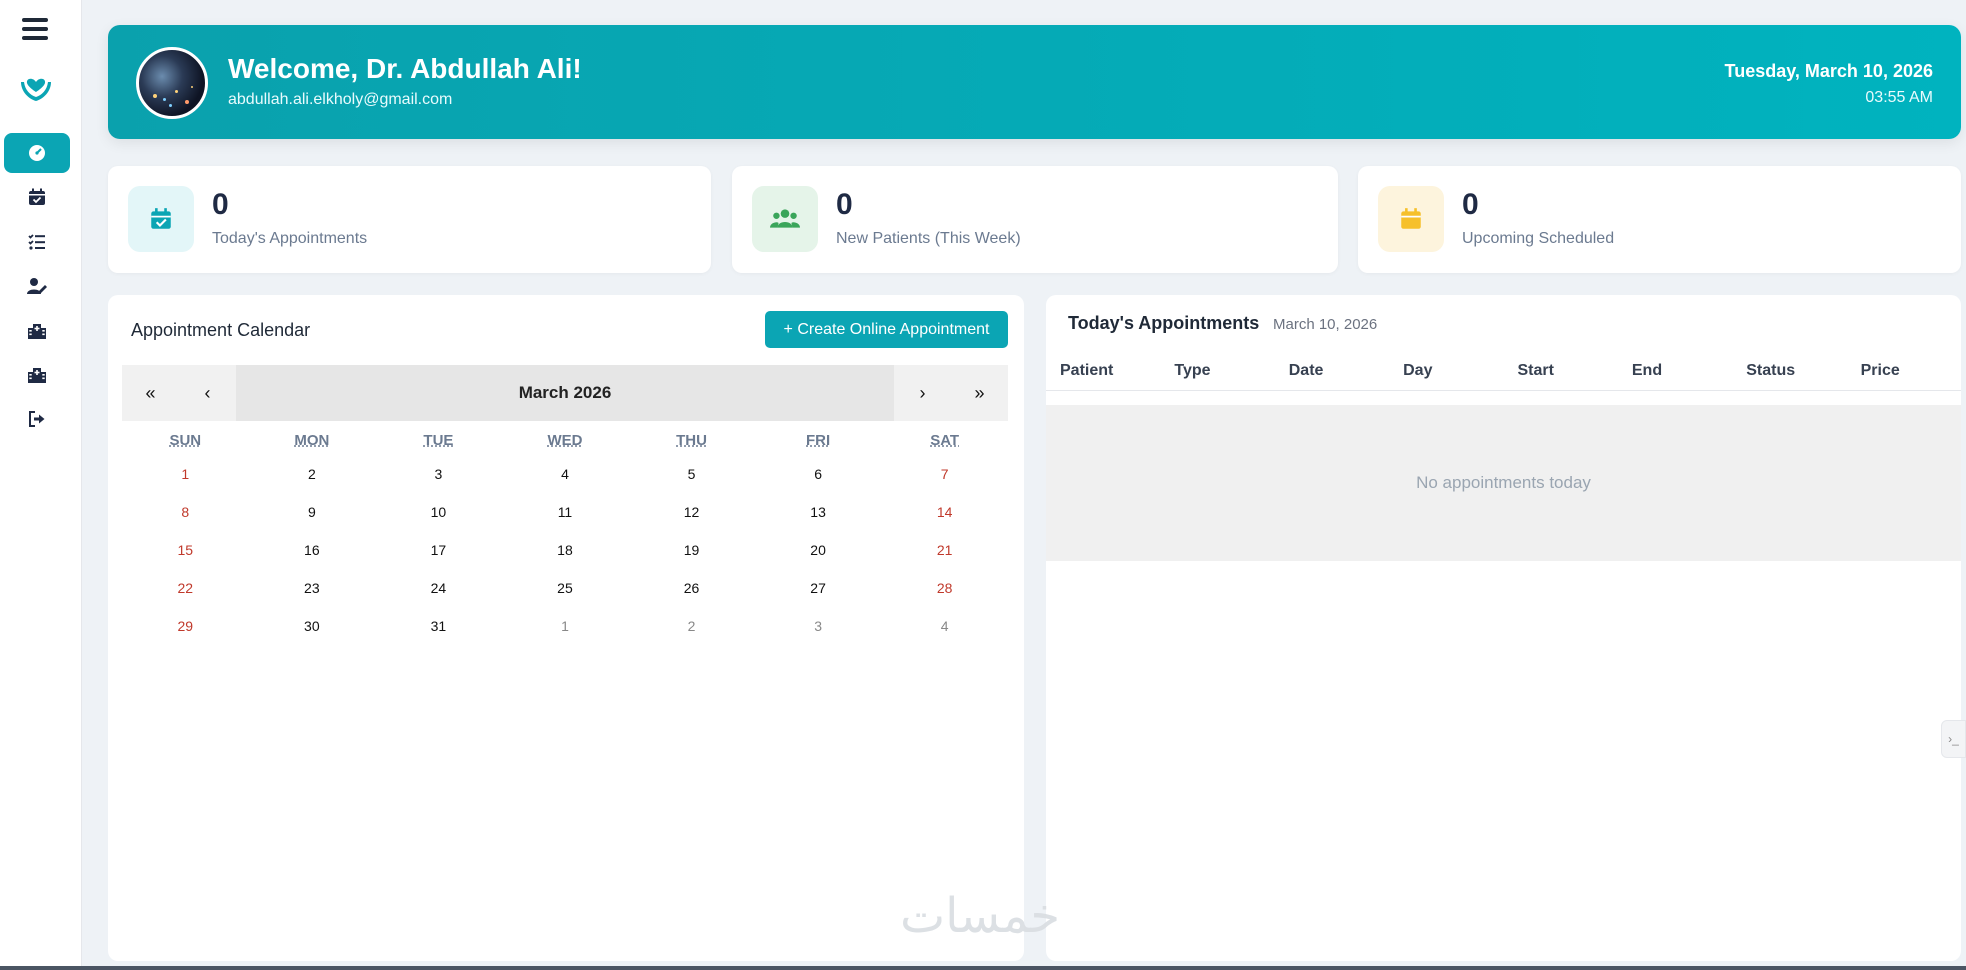 The width and height of the screenshot is (1966, 970). What do you see at coordinates (409, 219) in the screenshot?
I see `stat-card-todays-appointments: 0 Today's Appointments` at bounding box center [409, 219].